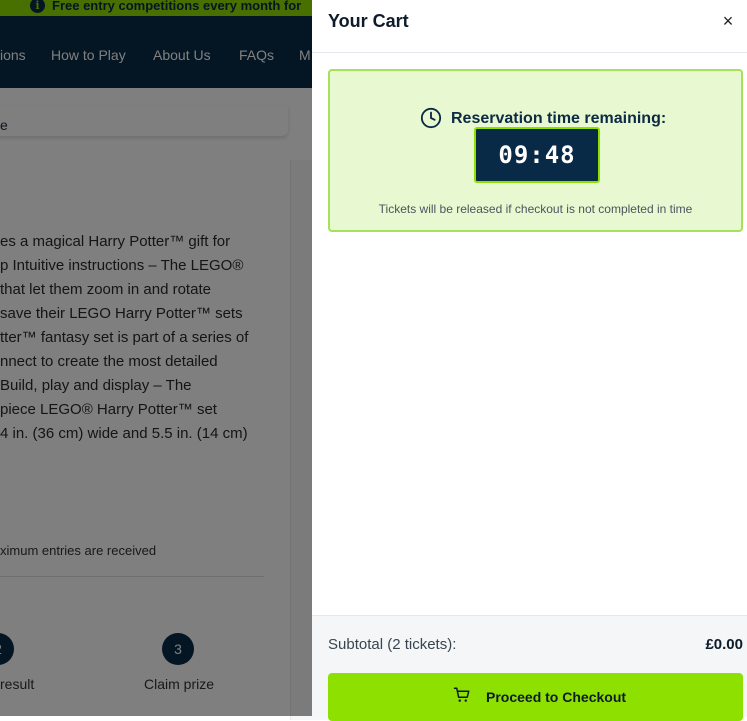 The height and width of the screenshot is (721, 747). What do you see at coordinates (431, 118) in the screenshot?
I see `clock-icon` at bounding box center [431, 118].